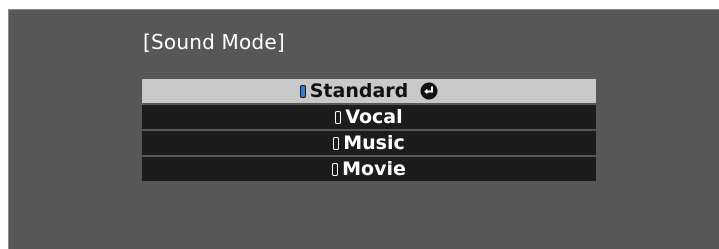 The width and height of the screenshot is (719, 249). Describe the element at coordinates (214, 42) in the screenshot. I see `dialog-title: [Sound Mode]` at that location.